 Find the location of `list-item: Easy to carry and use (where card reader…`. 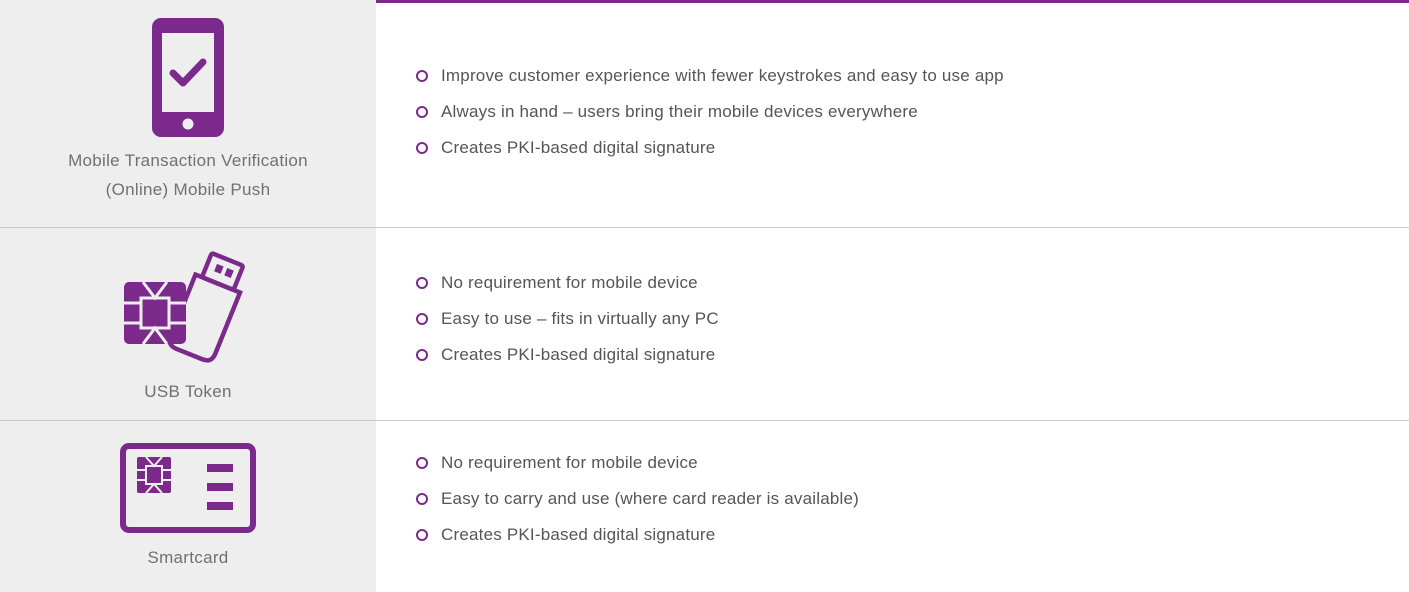

list-item: Easy to carry and use (where card reader… is located at coordinates (637, 499).